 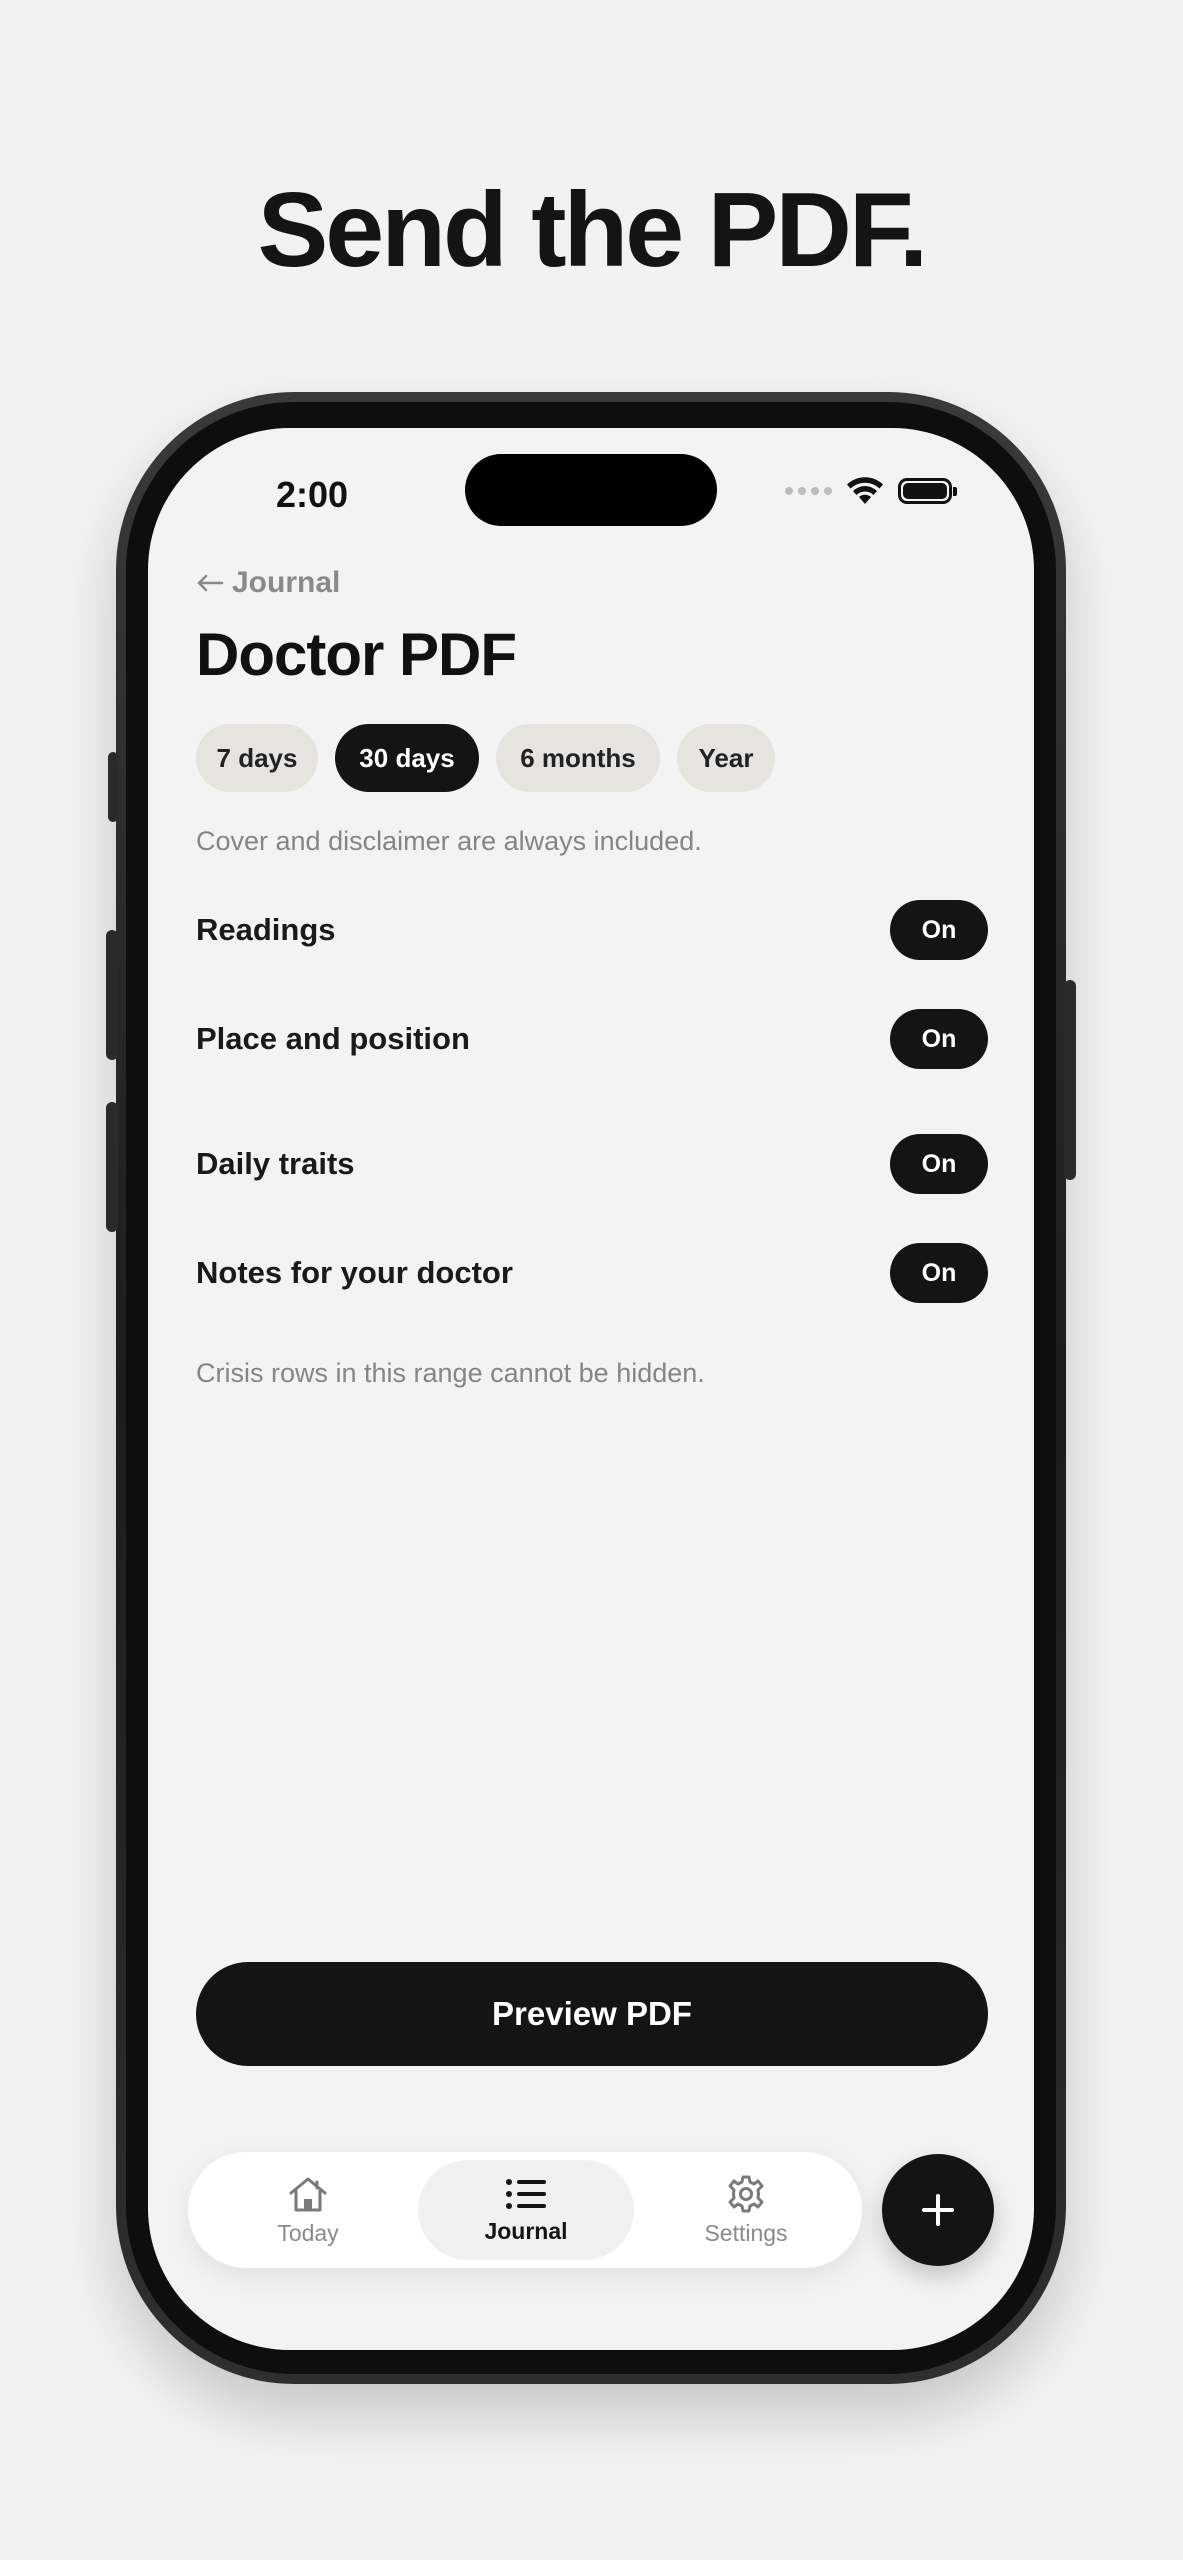 What do you see at coordinates (526, 2230) in the screenshot?
I see `tab-label: Journal` at bounding box center [526, 2230].